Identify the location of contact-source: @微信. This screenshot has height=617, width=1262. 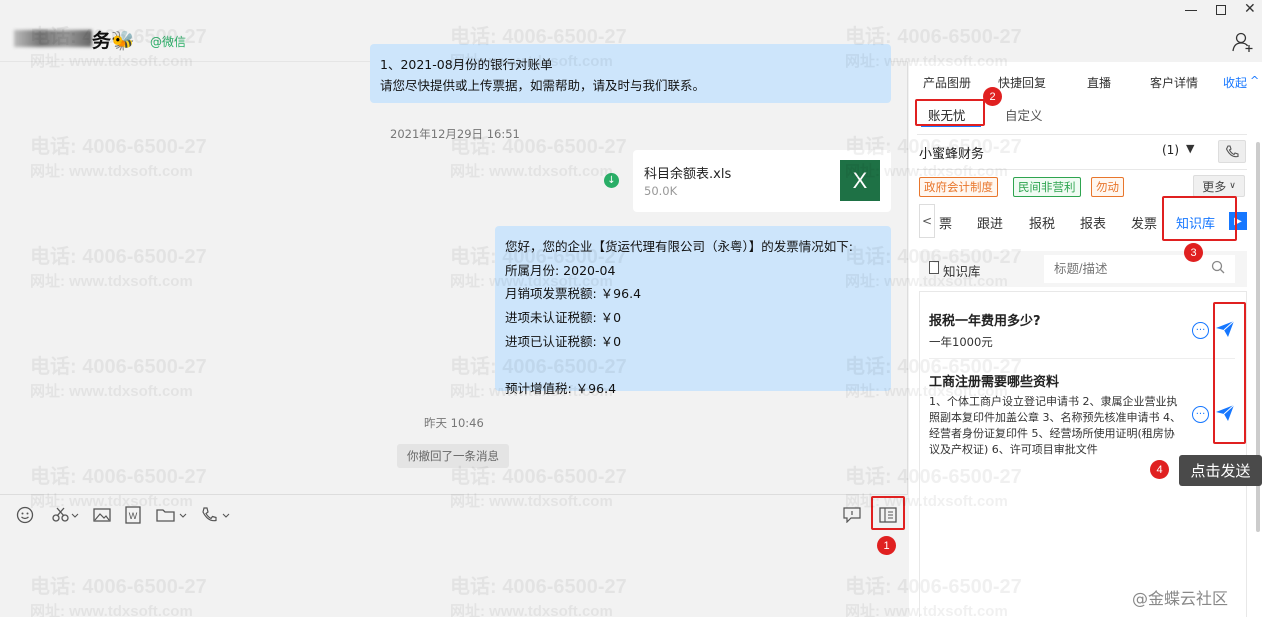
(168, 42).